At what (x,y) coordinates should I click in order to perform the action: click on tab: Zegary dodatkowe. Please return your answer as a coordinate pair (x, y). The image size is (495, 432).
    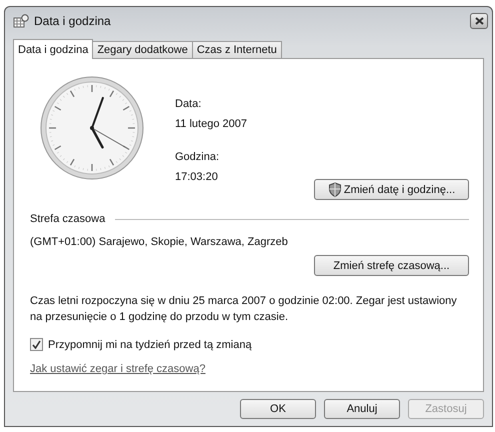
    Looking at the image, I should click on (142, 49).